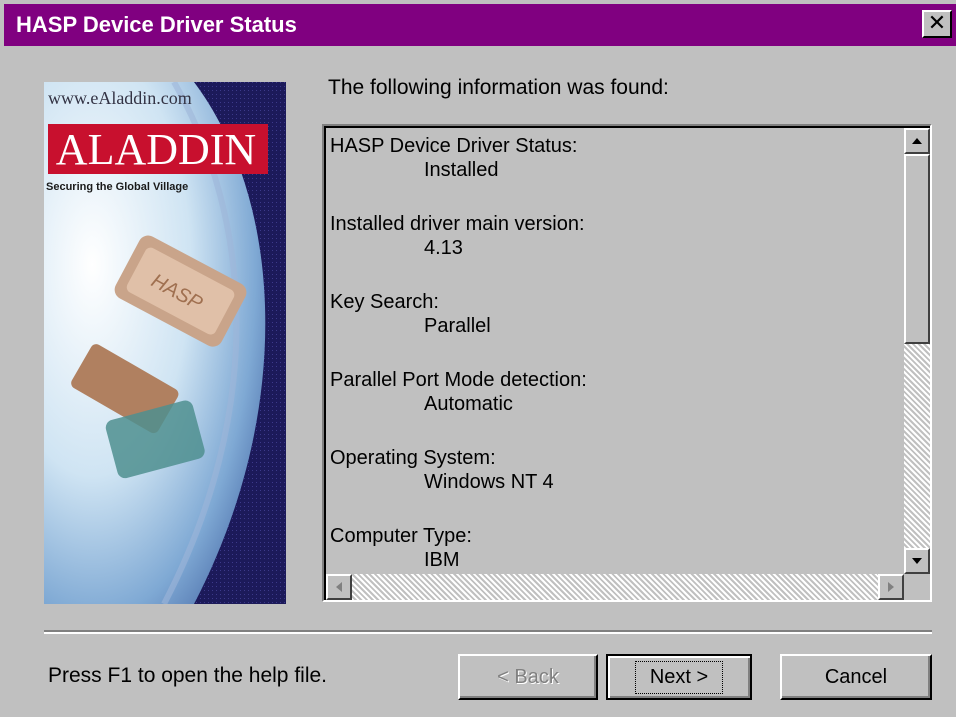 Image resolution: width=956 pixels, height=717 pixels. I want to click on scrollbar-corner, so click(917, 587).